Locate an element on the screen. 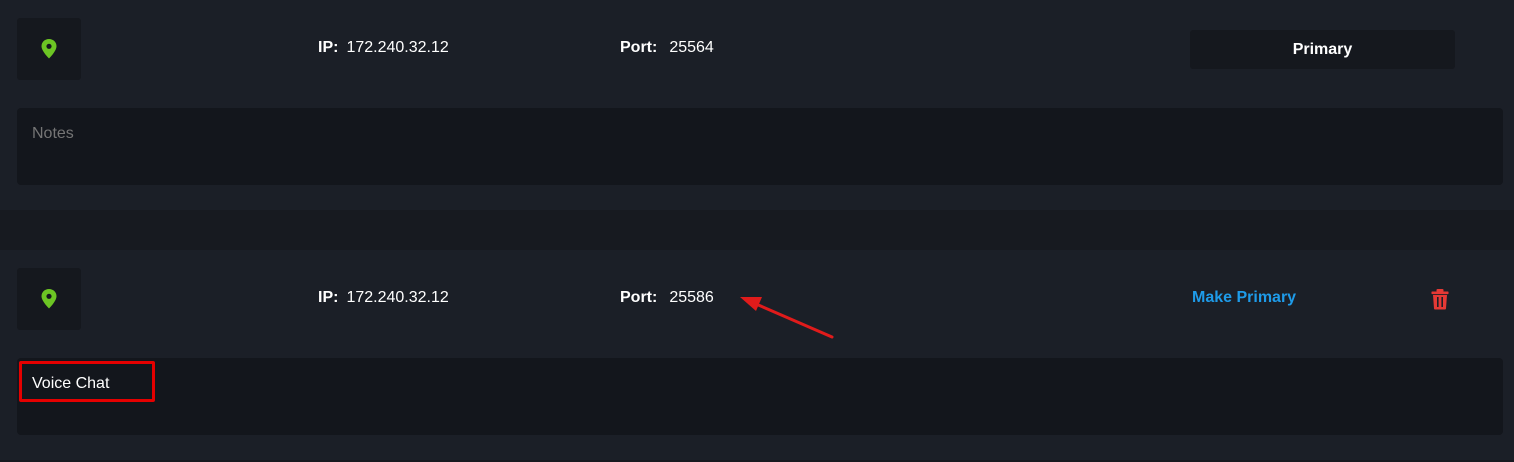 The image size is (1514, 462). make-primary-link: Make Primary is located at coordinates (1244, 298).